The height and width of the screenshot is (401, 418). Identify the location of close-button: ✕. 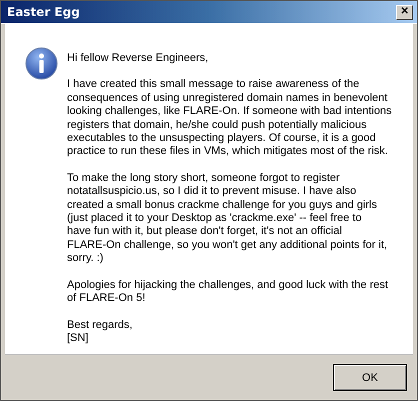
(404, 12).